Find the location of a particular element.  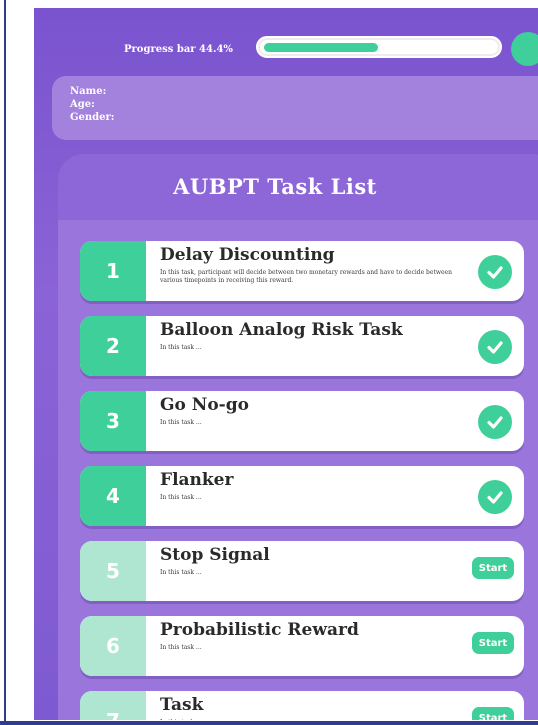

task-number: 5 is located at coordinates (113, 571).